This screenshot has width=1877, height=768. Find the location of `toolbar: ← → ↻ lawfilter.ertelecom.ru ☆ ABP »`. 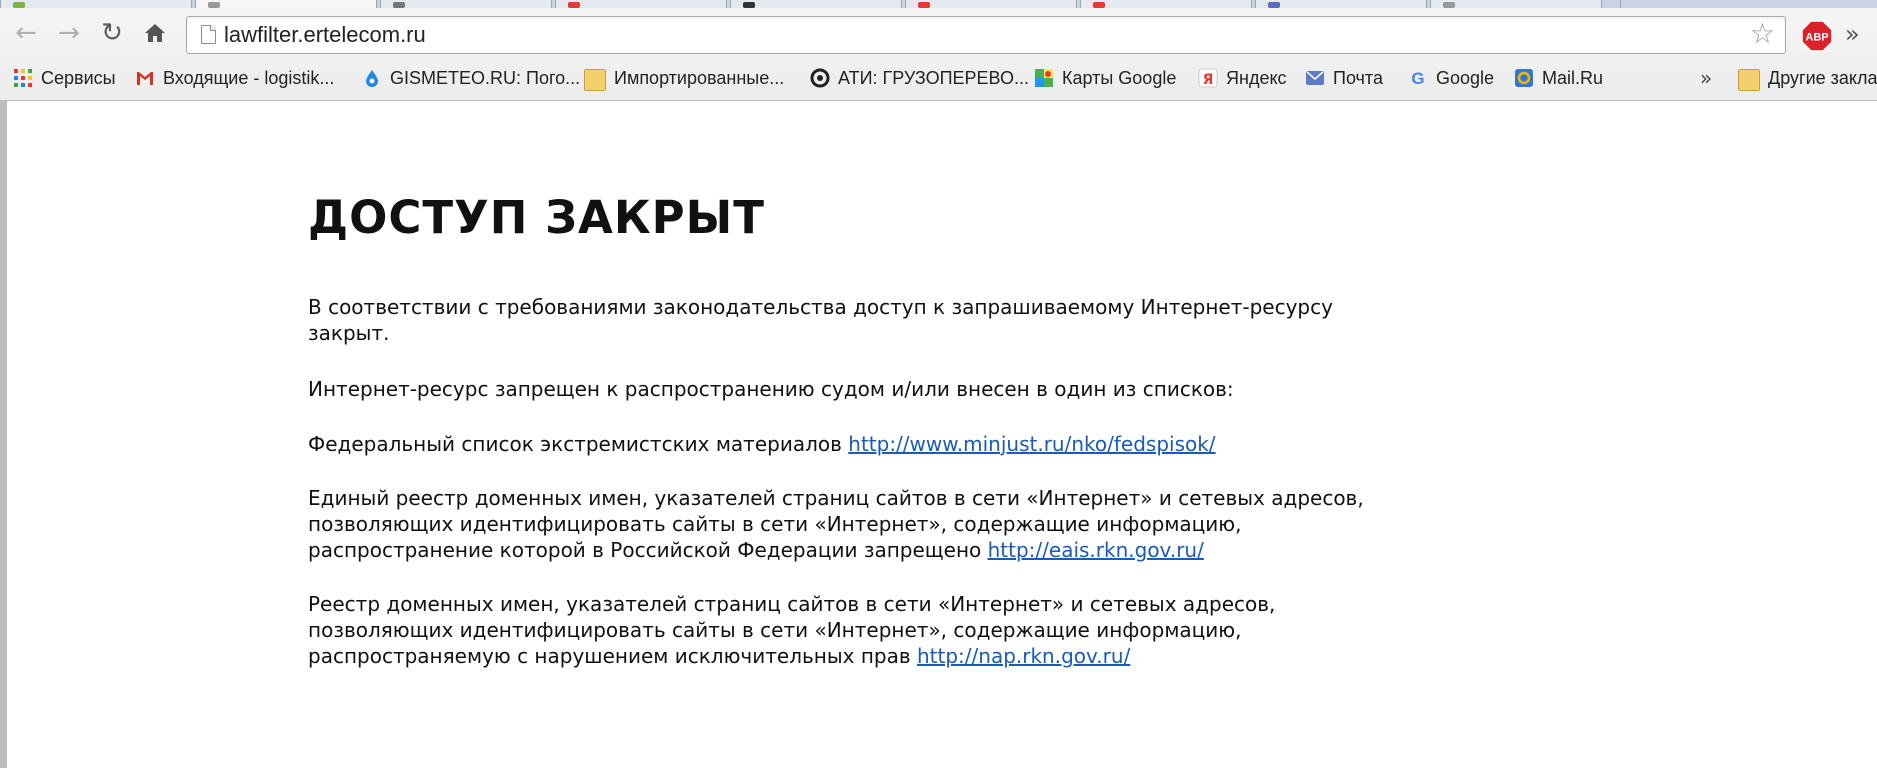

toolbar: ← → ↻ lawfilter.ertelecom.ru ☆ ABP » is located at coordinates (938, 34).